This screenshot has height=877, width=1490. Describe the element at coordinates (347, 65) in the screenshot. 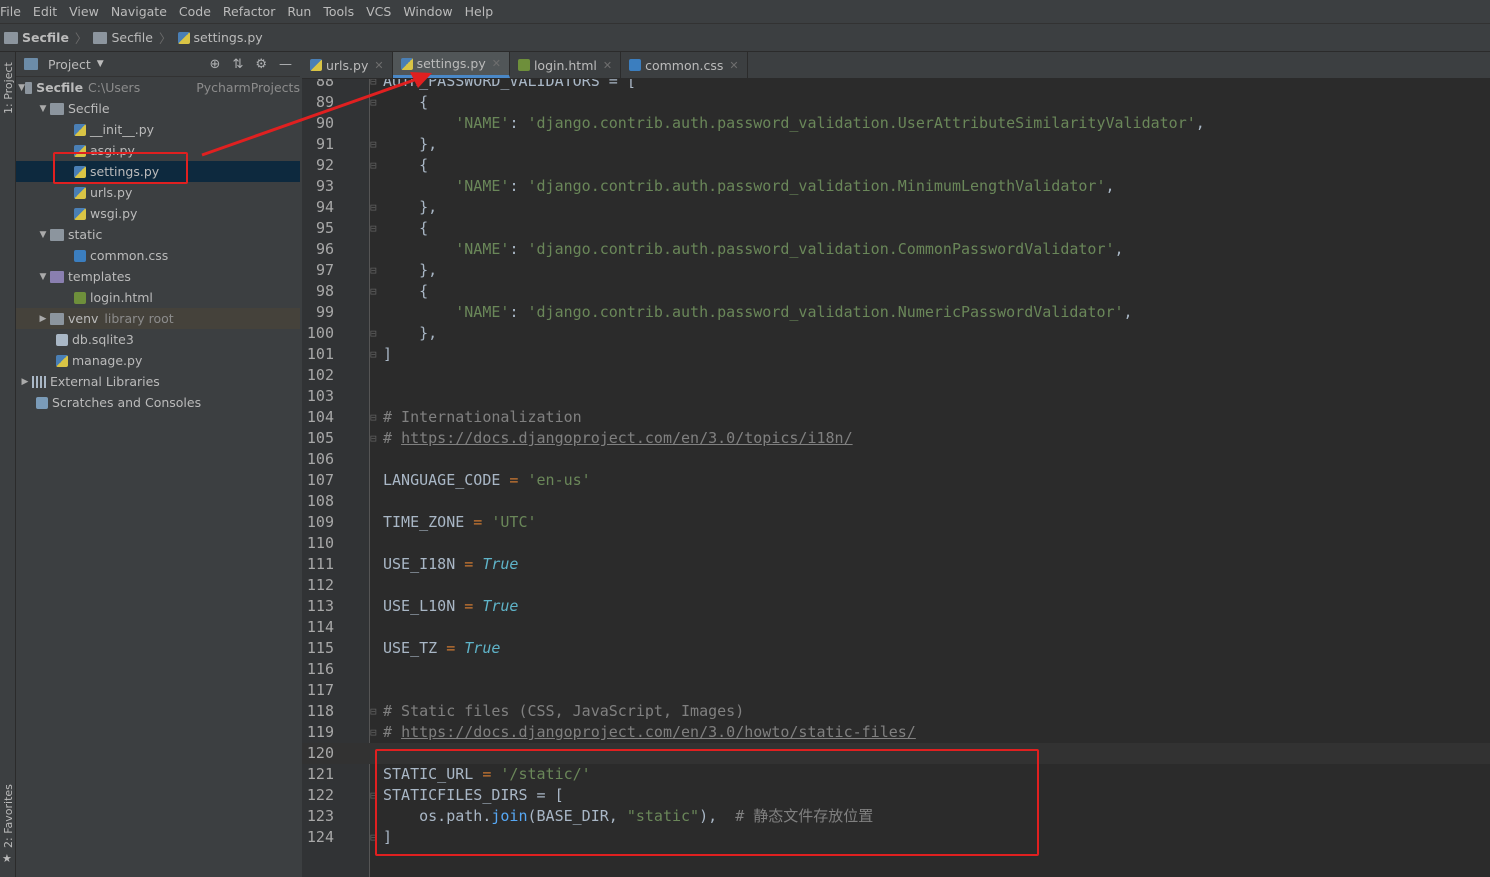

I see `tab-urls-py: urls.py ✕` at that location.